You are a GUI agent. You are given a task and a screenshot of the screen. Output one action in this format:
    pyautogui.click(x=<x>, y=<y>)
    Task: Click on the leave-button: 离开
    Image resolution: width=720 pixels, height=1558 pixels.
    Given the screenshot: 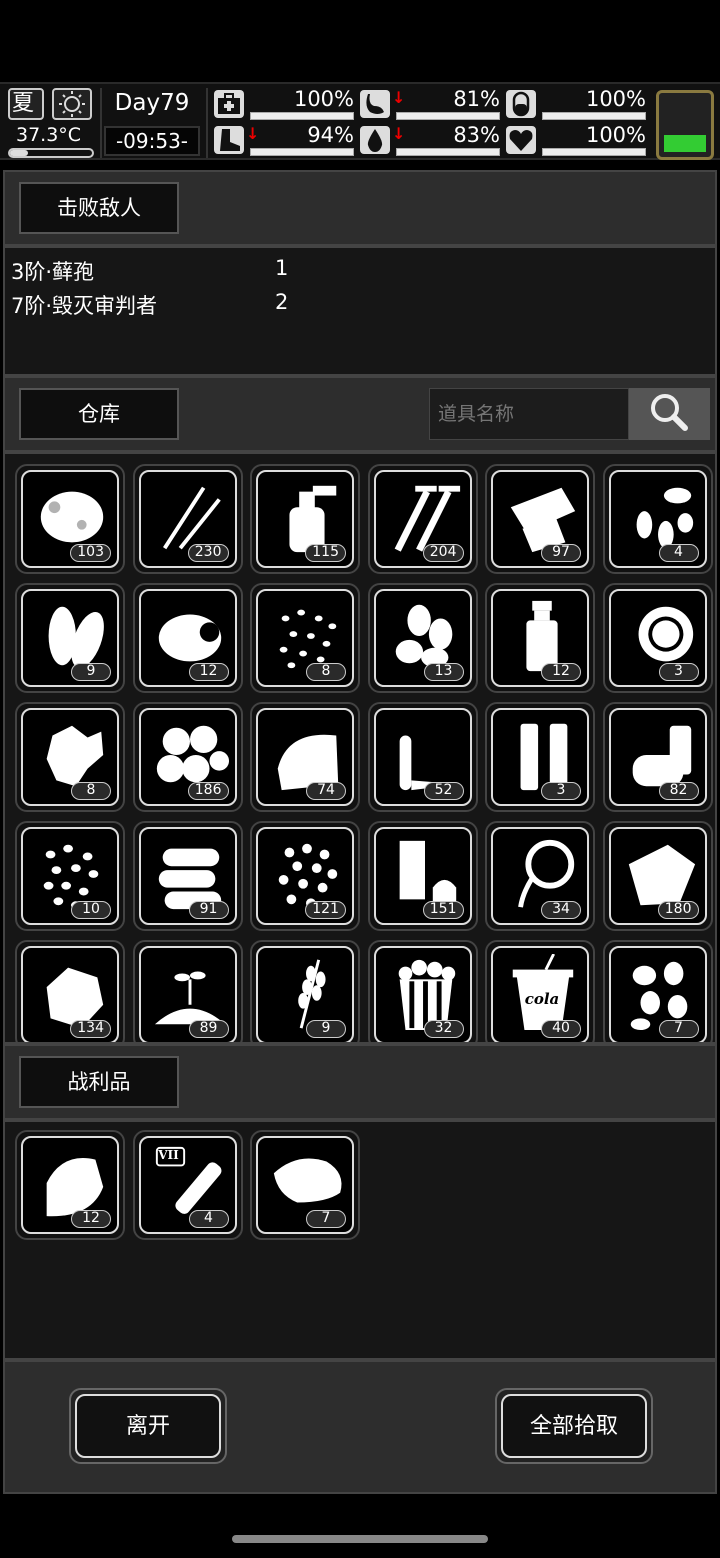 What is the action you would take?
    pyautogui.click(x=148, y=1426)
    